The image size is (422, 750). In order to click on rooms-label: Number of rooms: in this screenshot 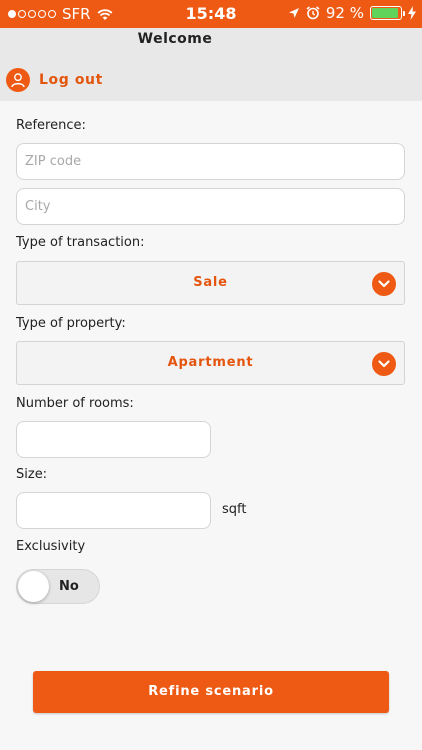, I will do `click(75, 403)`.